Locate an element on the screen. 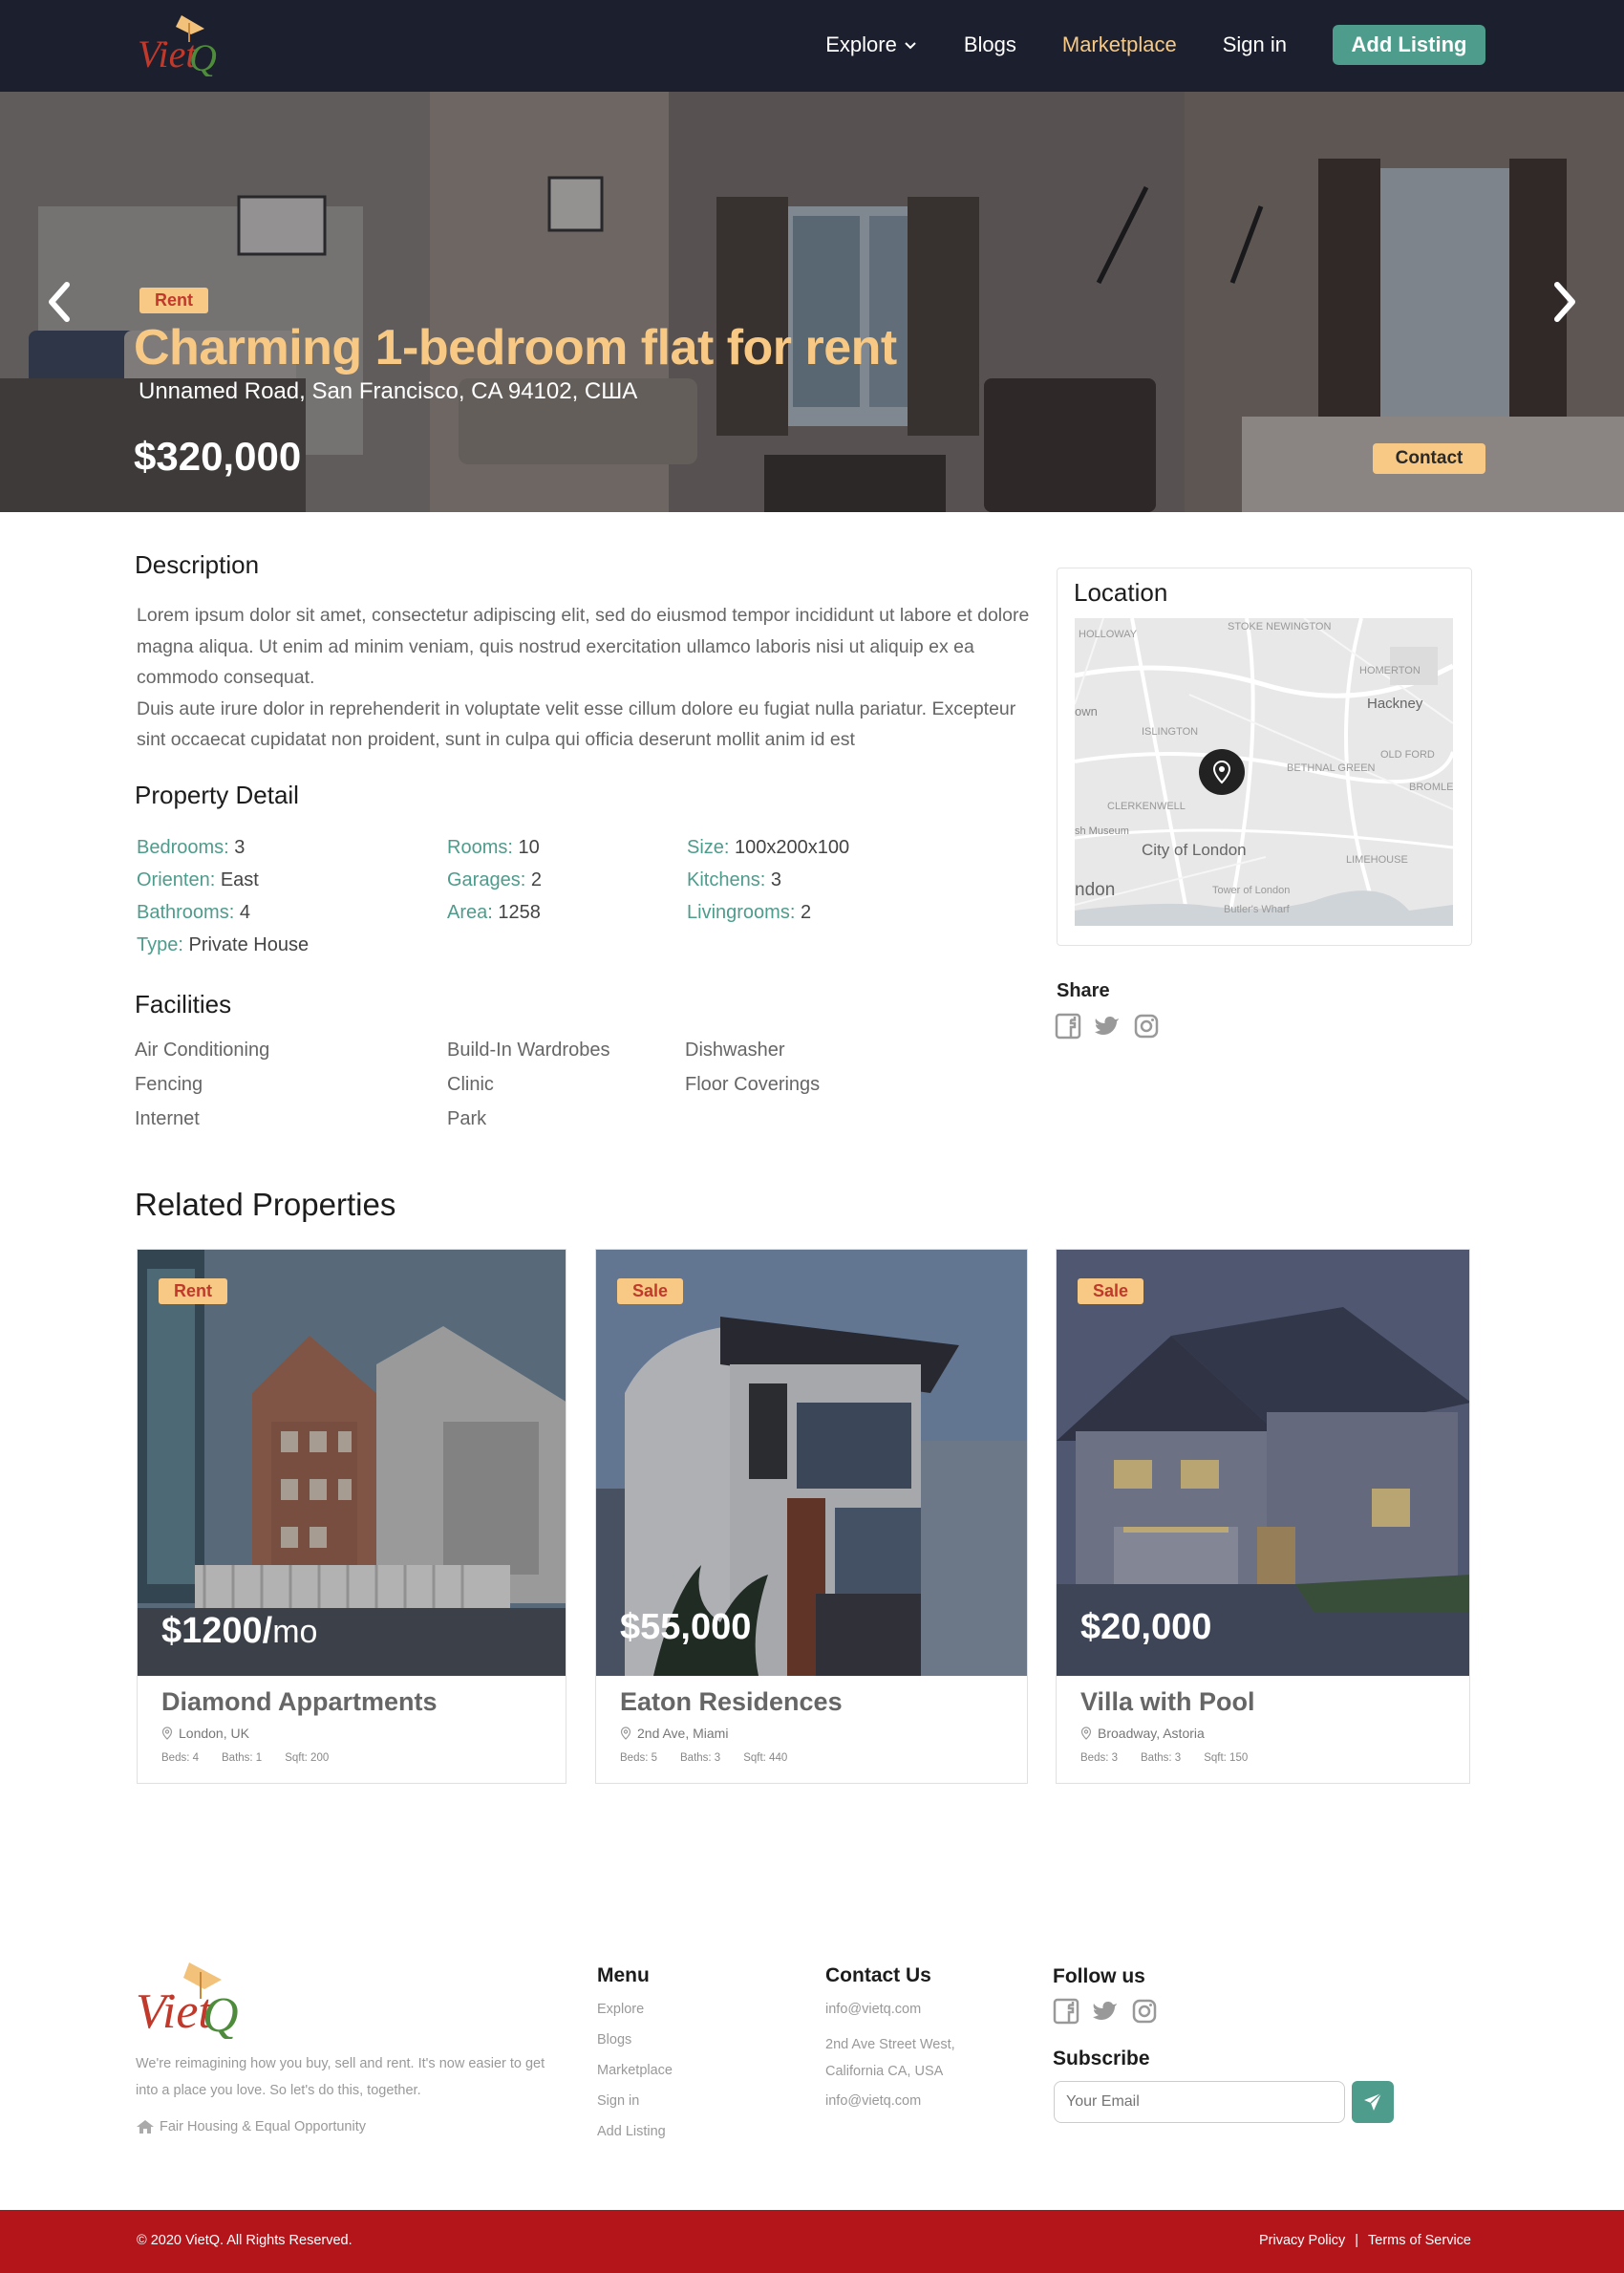 This screenshot has width=1624, height=2273. map-label: HOMERTON is located at coordinates (1390, 670).